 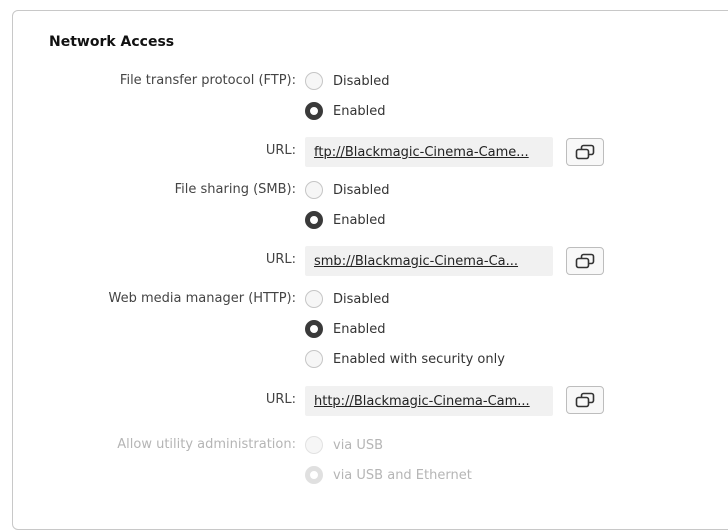 I want to click on http-secure-radio: Enabled with security only, so click(x=405, y=359).